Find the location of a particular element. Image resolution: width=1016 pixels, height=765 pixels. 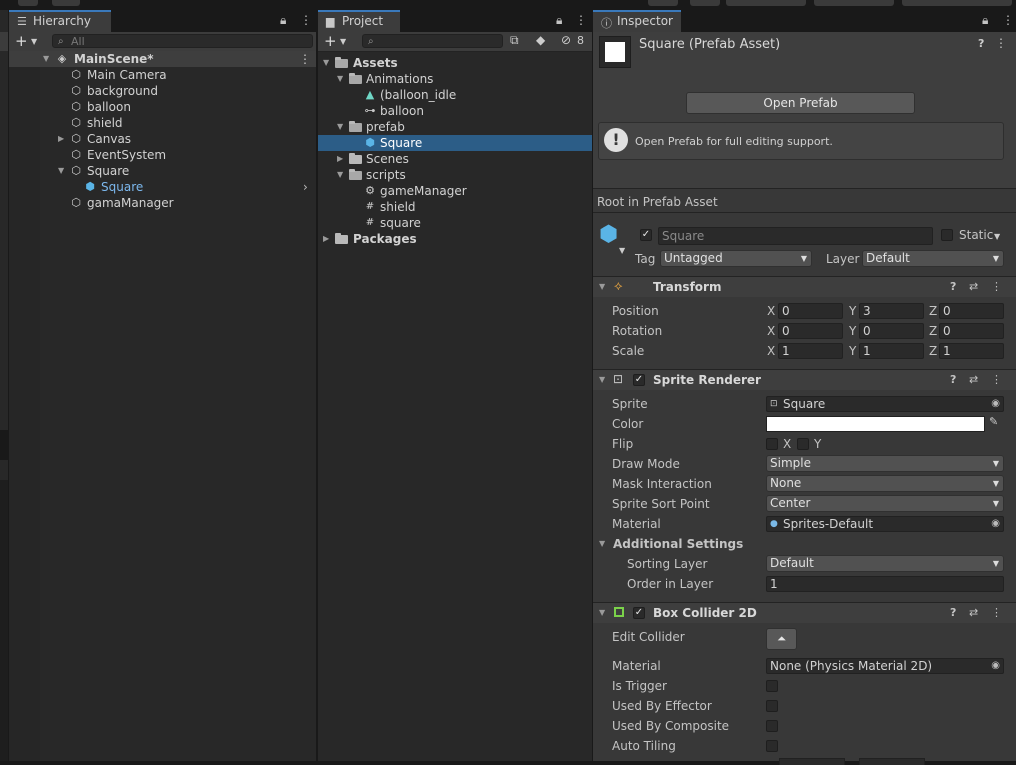

axis-x-label: X is located at coordinates (771, 331).